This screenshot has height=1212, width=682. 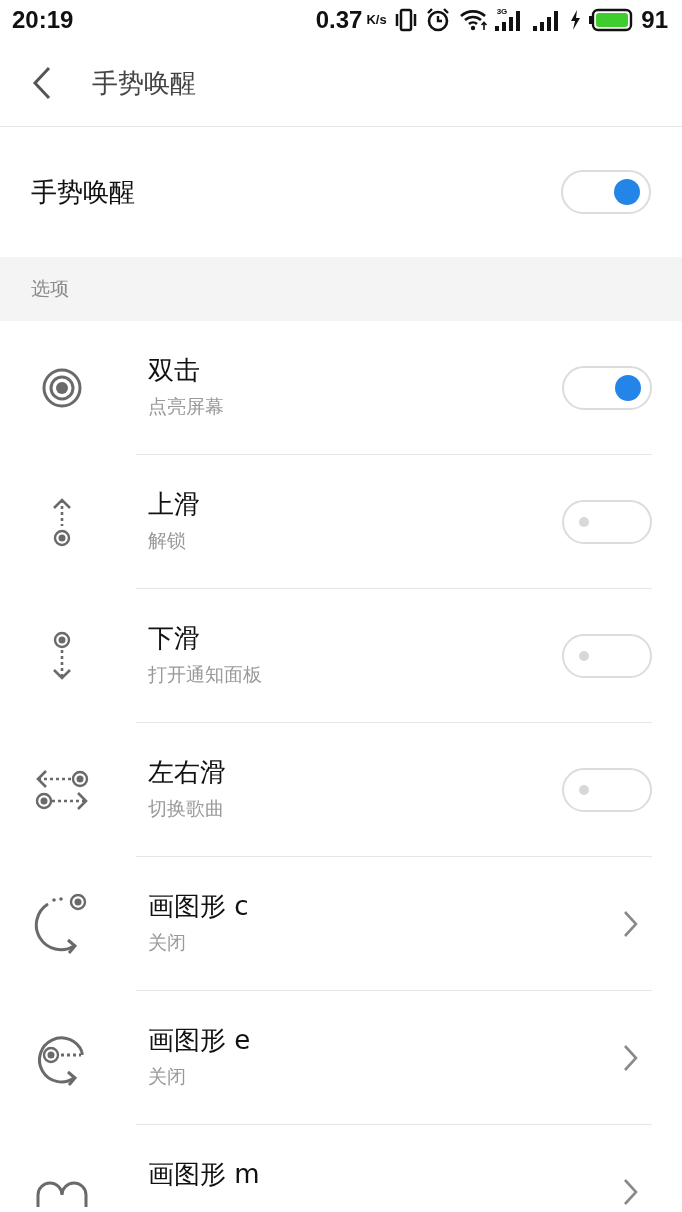 What do you see at coordinates (83, 192) in the screenshot?
I see `setting-label: 手势唤醒` at bounding box center [83, 192].